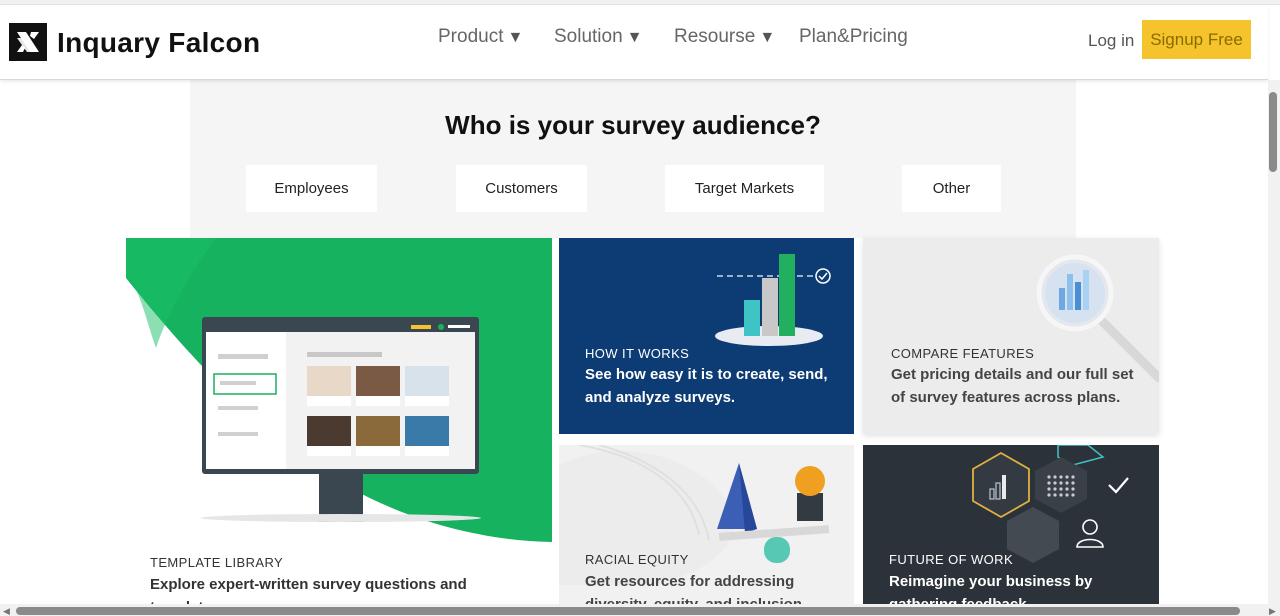 The height and width of the screenshot is (616, 1280). What do you see at coordinates (588, 36) in the screenshot?
I see `nav-solution-label: Solution` at bounding box center [588, 36].